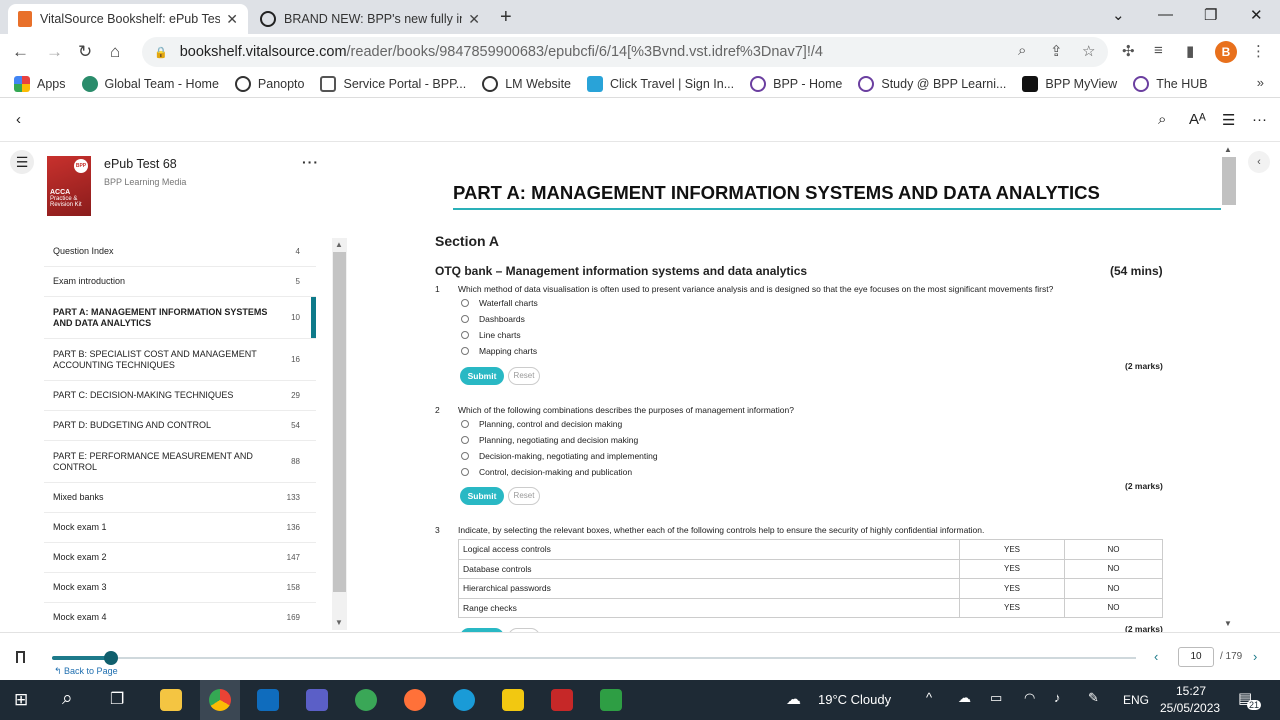 The width and height of the screenshot is (1280, 720). Describe the element at coordinates (117, 699) in the screenshot. I see `task-view-icon: ❐` at that location.